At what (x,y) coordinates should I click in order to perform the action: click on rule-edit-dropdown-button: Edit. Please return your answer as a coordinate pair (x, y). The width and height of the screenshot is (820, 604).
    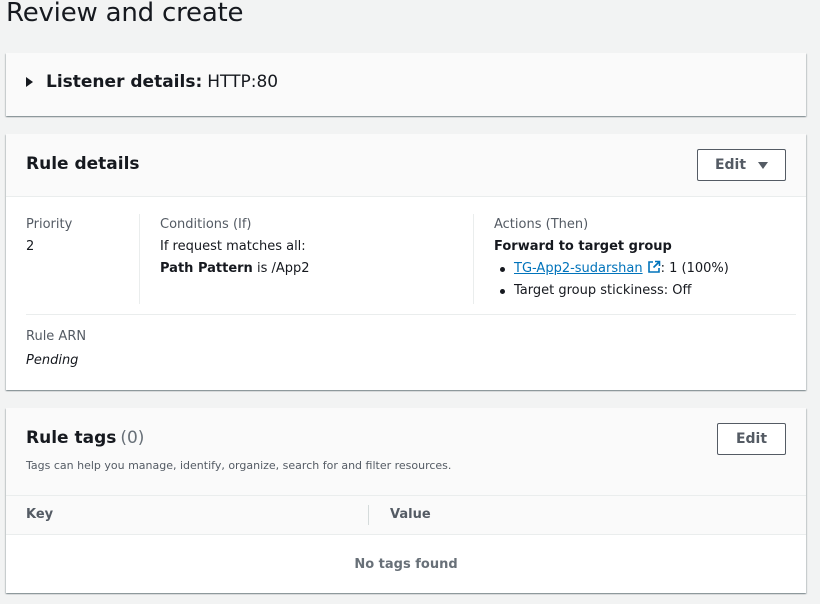
    Looking at the image, I should click on (741, 165).